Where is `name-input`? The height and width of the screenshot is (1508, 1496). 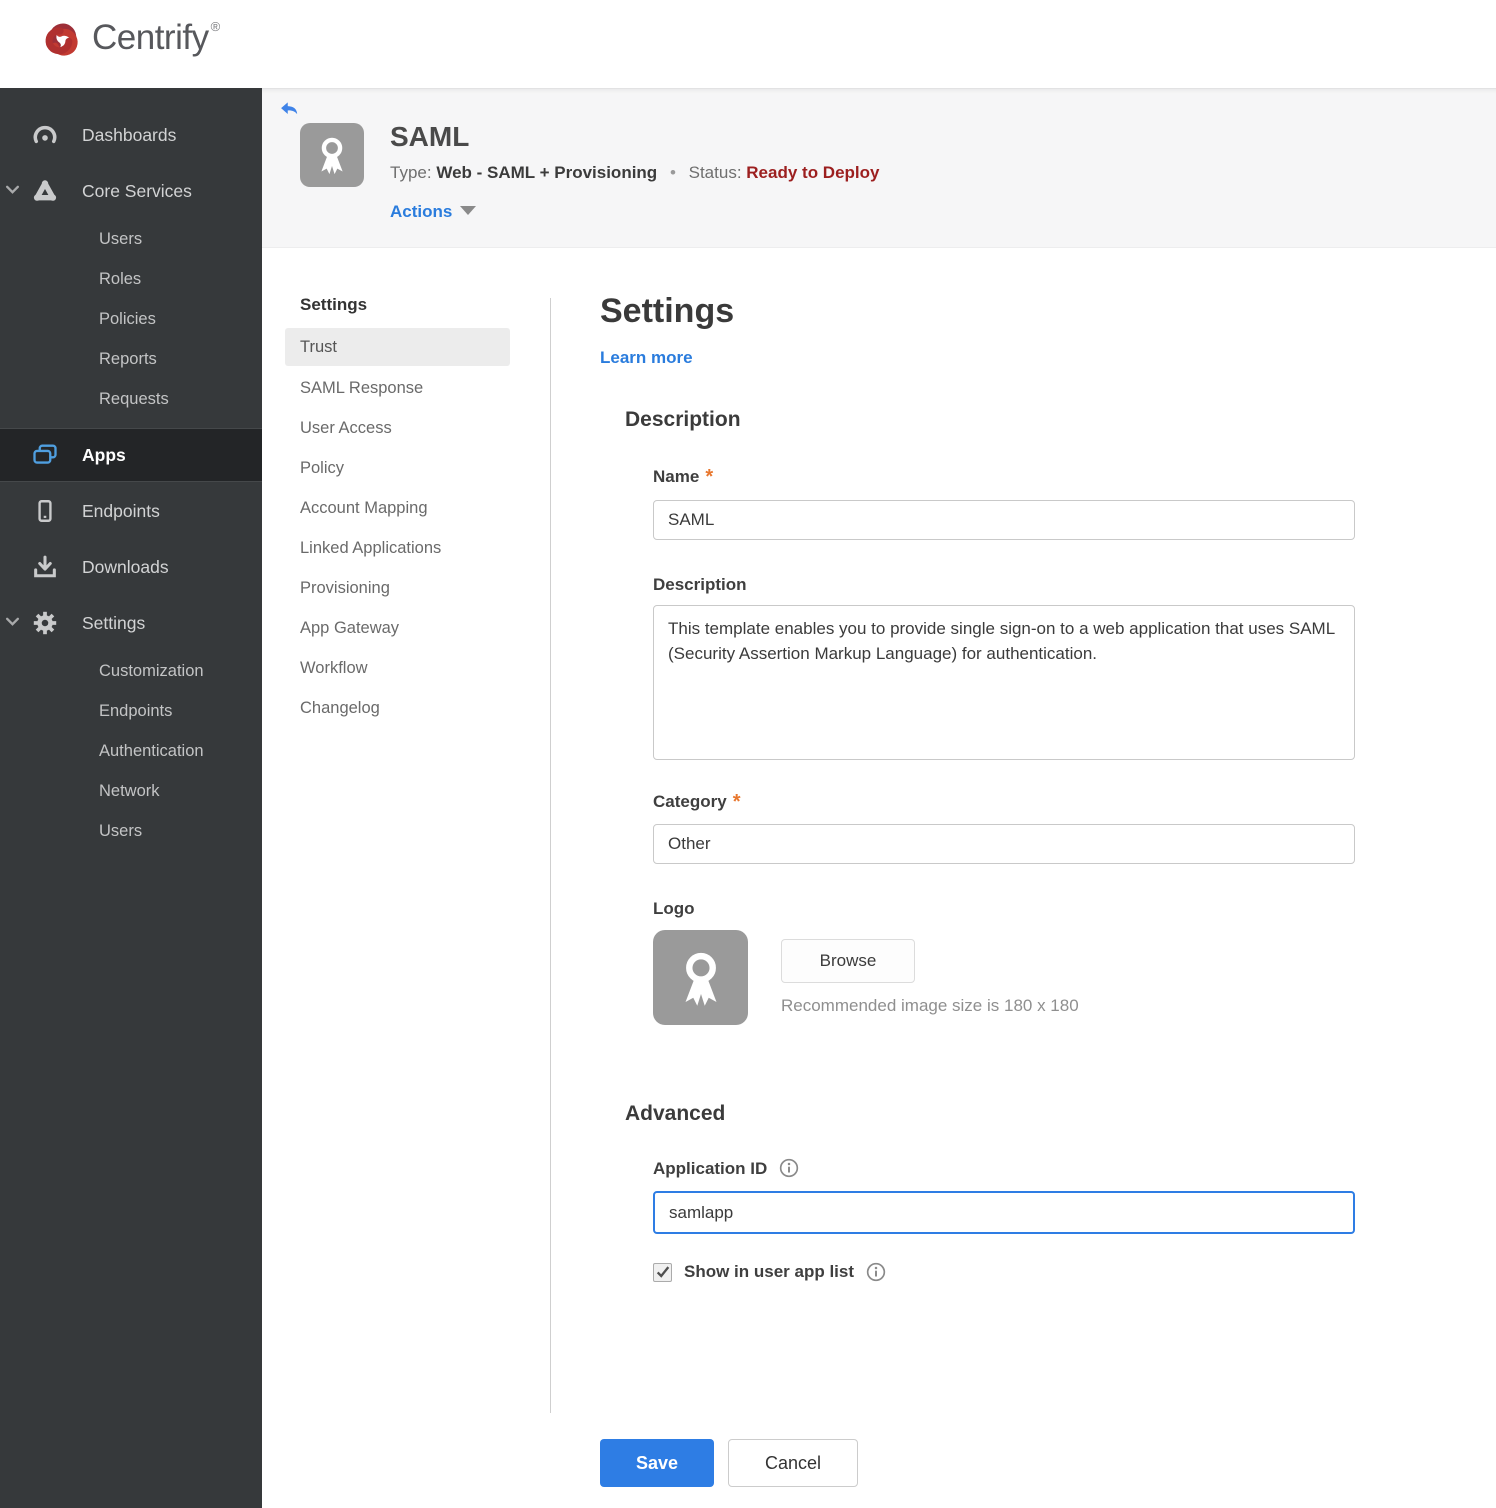 name-input is located at coordinates (1004, 520).